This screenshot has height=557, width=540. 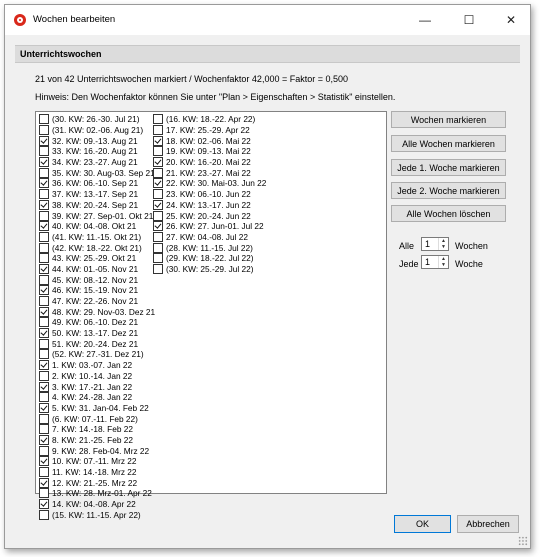 I want to click on week-item: 20. KW: 16.-20. Mai 22, so click(x=209, y=162).